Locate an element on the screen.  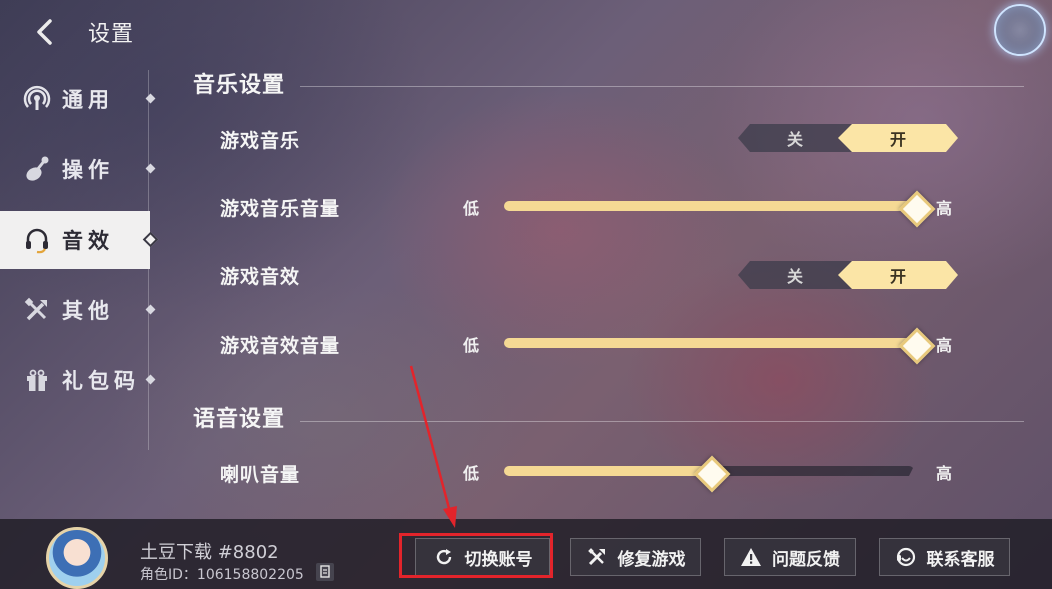
game-music-label: 游戏音乐 is located at coordinates (260, 141).